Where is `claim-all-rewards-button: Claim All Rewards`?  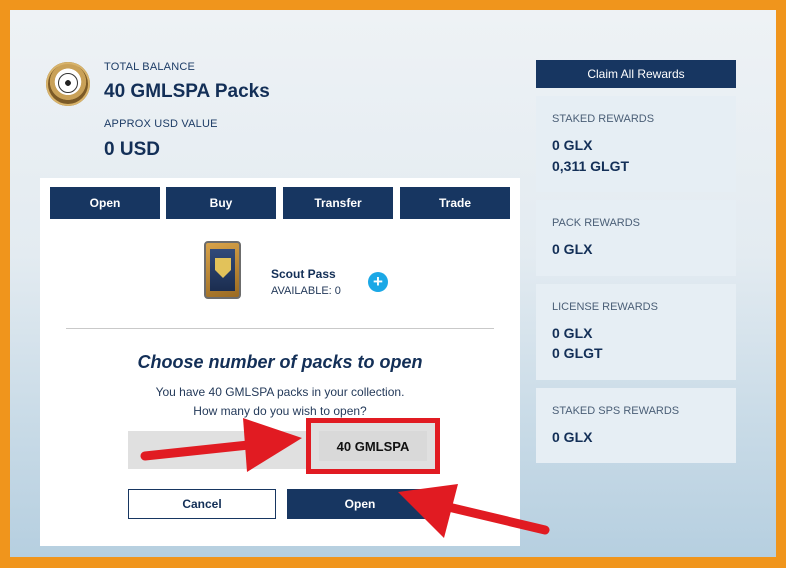 claim-all-rewards-button: Claim All Rewards is located at coordinates (636, 74).